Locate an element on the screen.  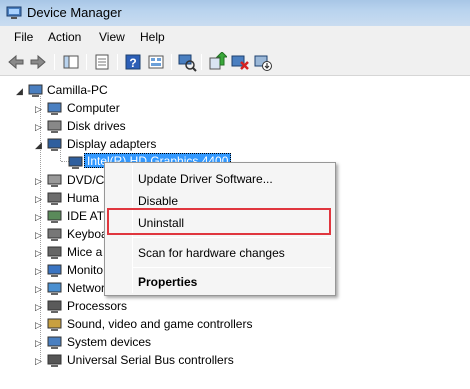
menu-file: File is located at coordinates (23, 37).